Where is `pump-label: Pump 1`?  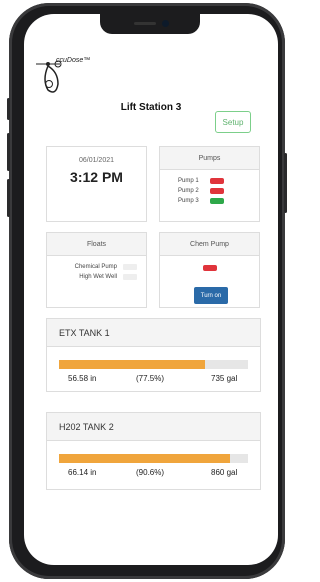
pump-label: Pump 1 is located at coordinates (188, 181).